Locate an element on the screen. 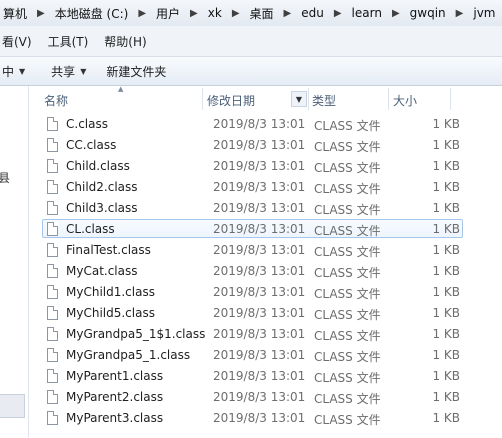  file-row: Child.class 2019/8/3 13:01 CLASS 文件 1 KB is located at coordinates (266, 166).